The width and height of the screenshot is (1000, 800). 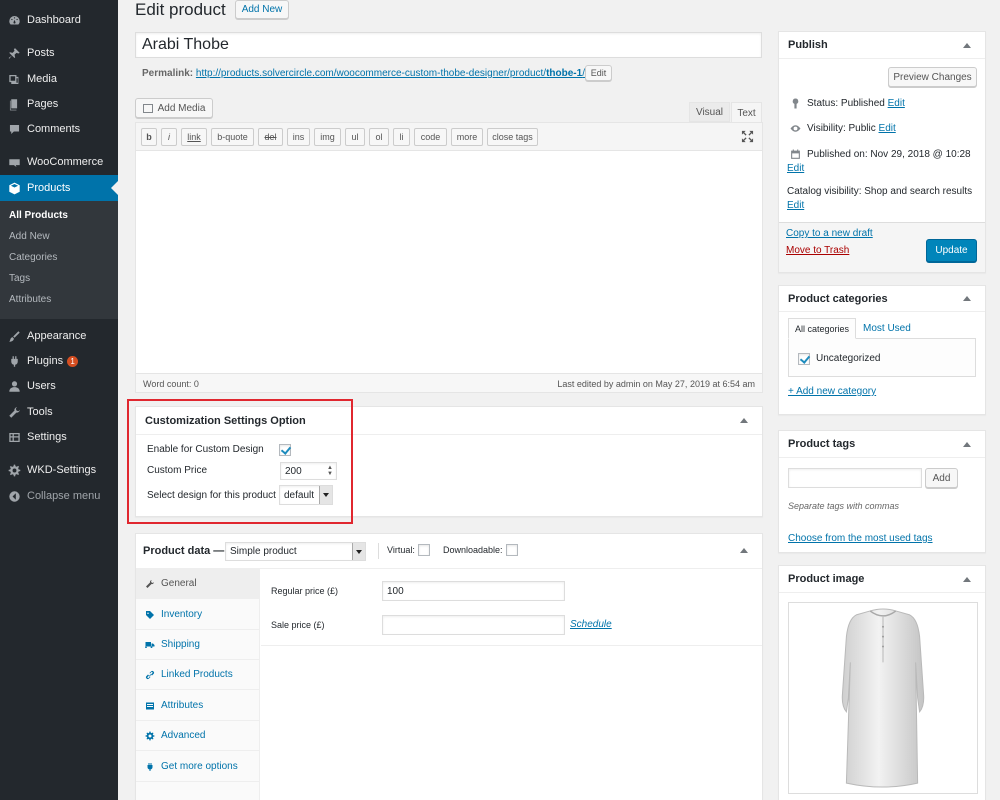 I want to click on product-title-input: Arabi Thobe, so click(x=448, y=45).